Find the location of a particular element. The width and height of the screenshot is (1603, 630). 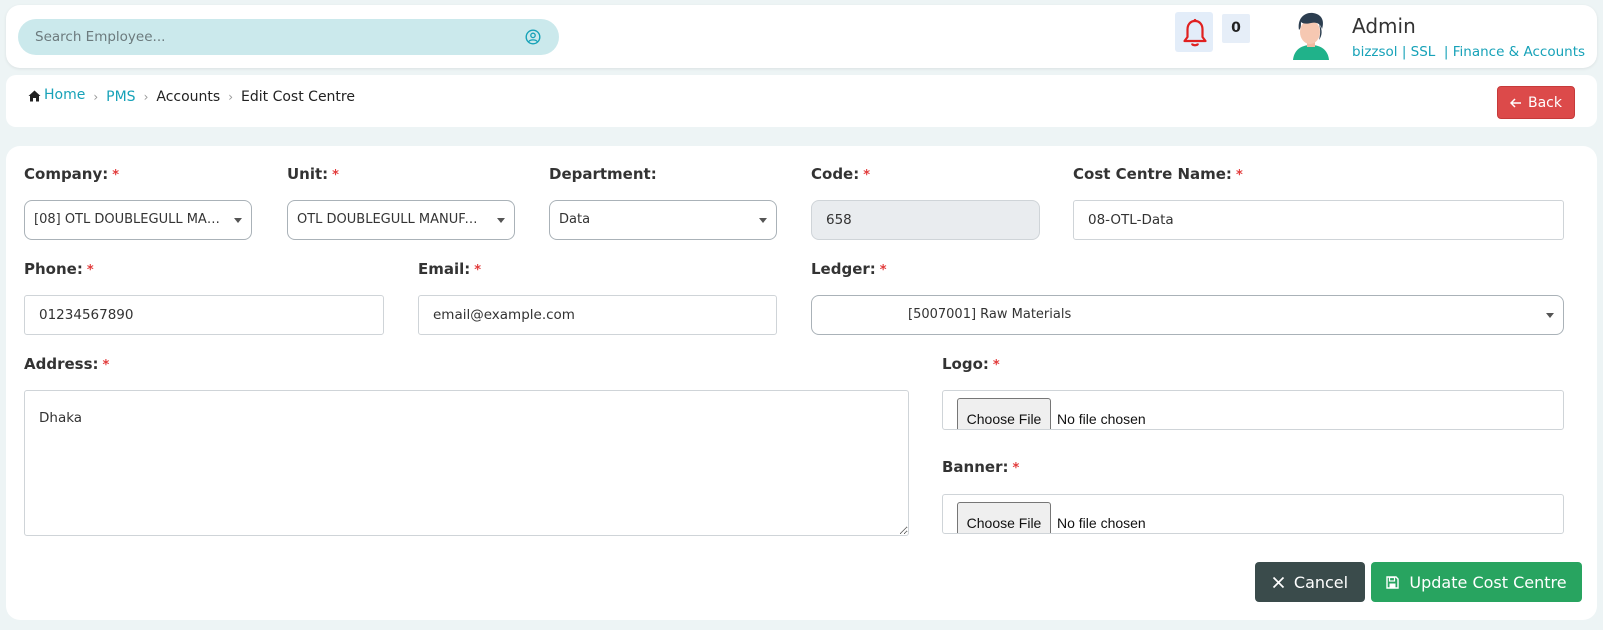

logo-file-status: No file chosen is located at coordinates (1101, 419).